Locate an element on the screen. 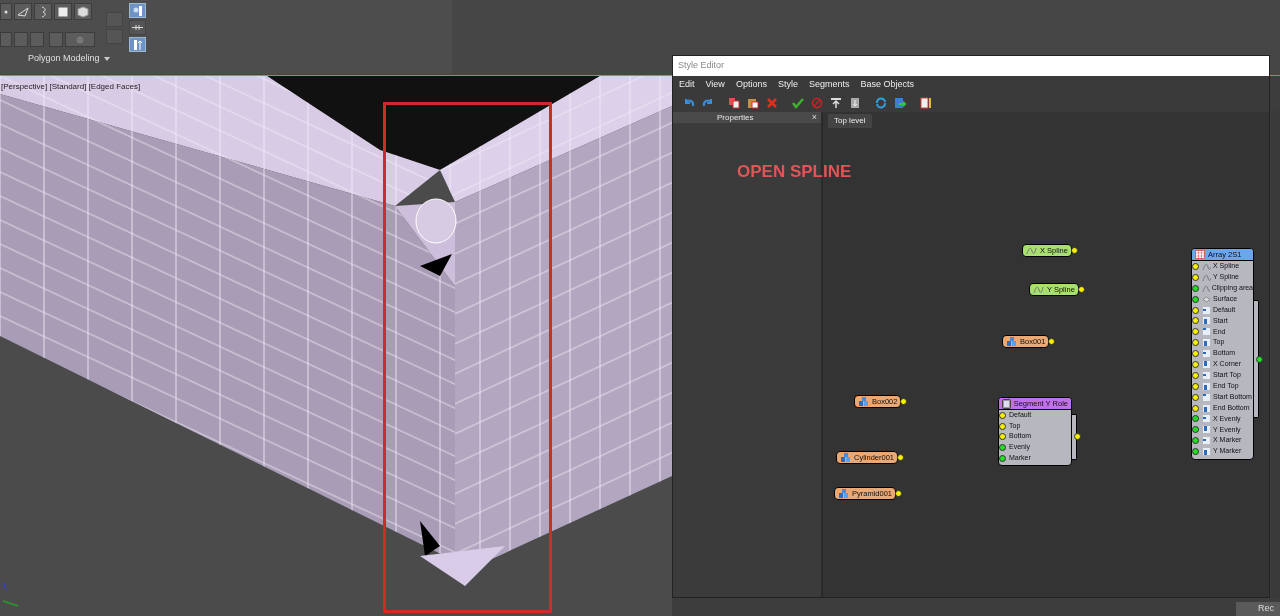 The width and height of the screenshot is (1280, 616). close-button: × is located at coordinates (814, 117).